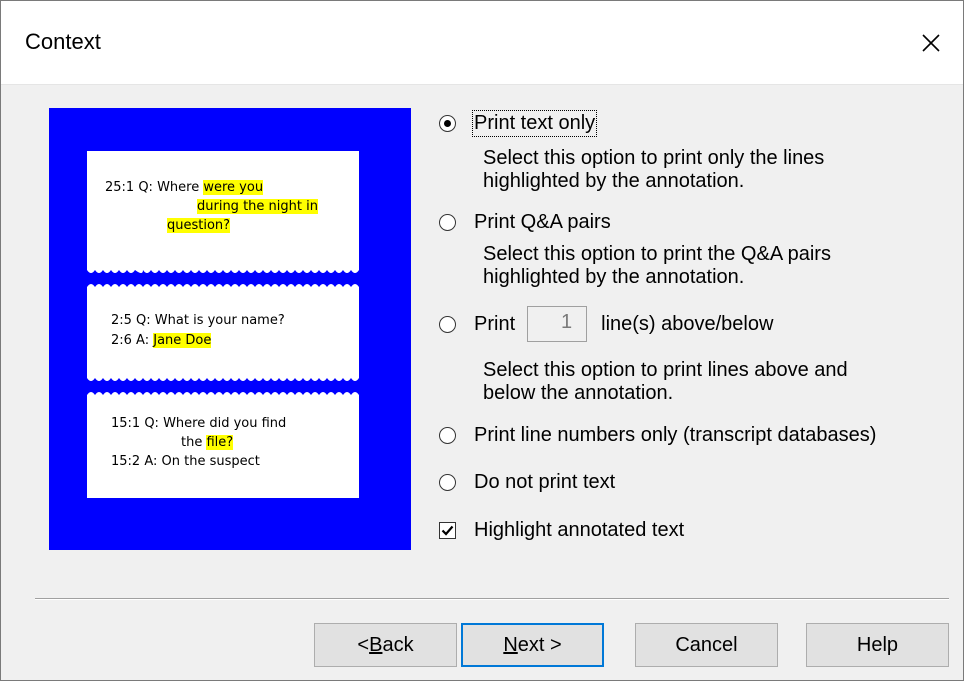 This screenshot has width=964, height=681. Describe the element at coordinates (132, 340) in the screenshot. I see `preview-text: 2:6 A:` at that location.